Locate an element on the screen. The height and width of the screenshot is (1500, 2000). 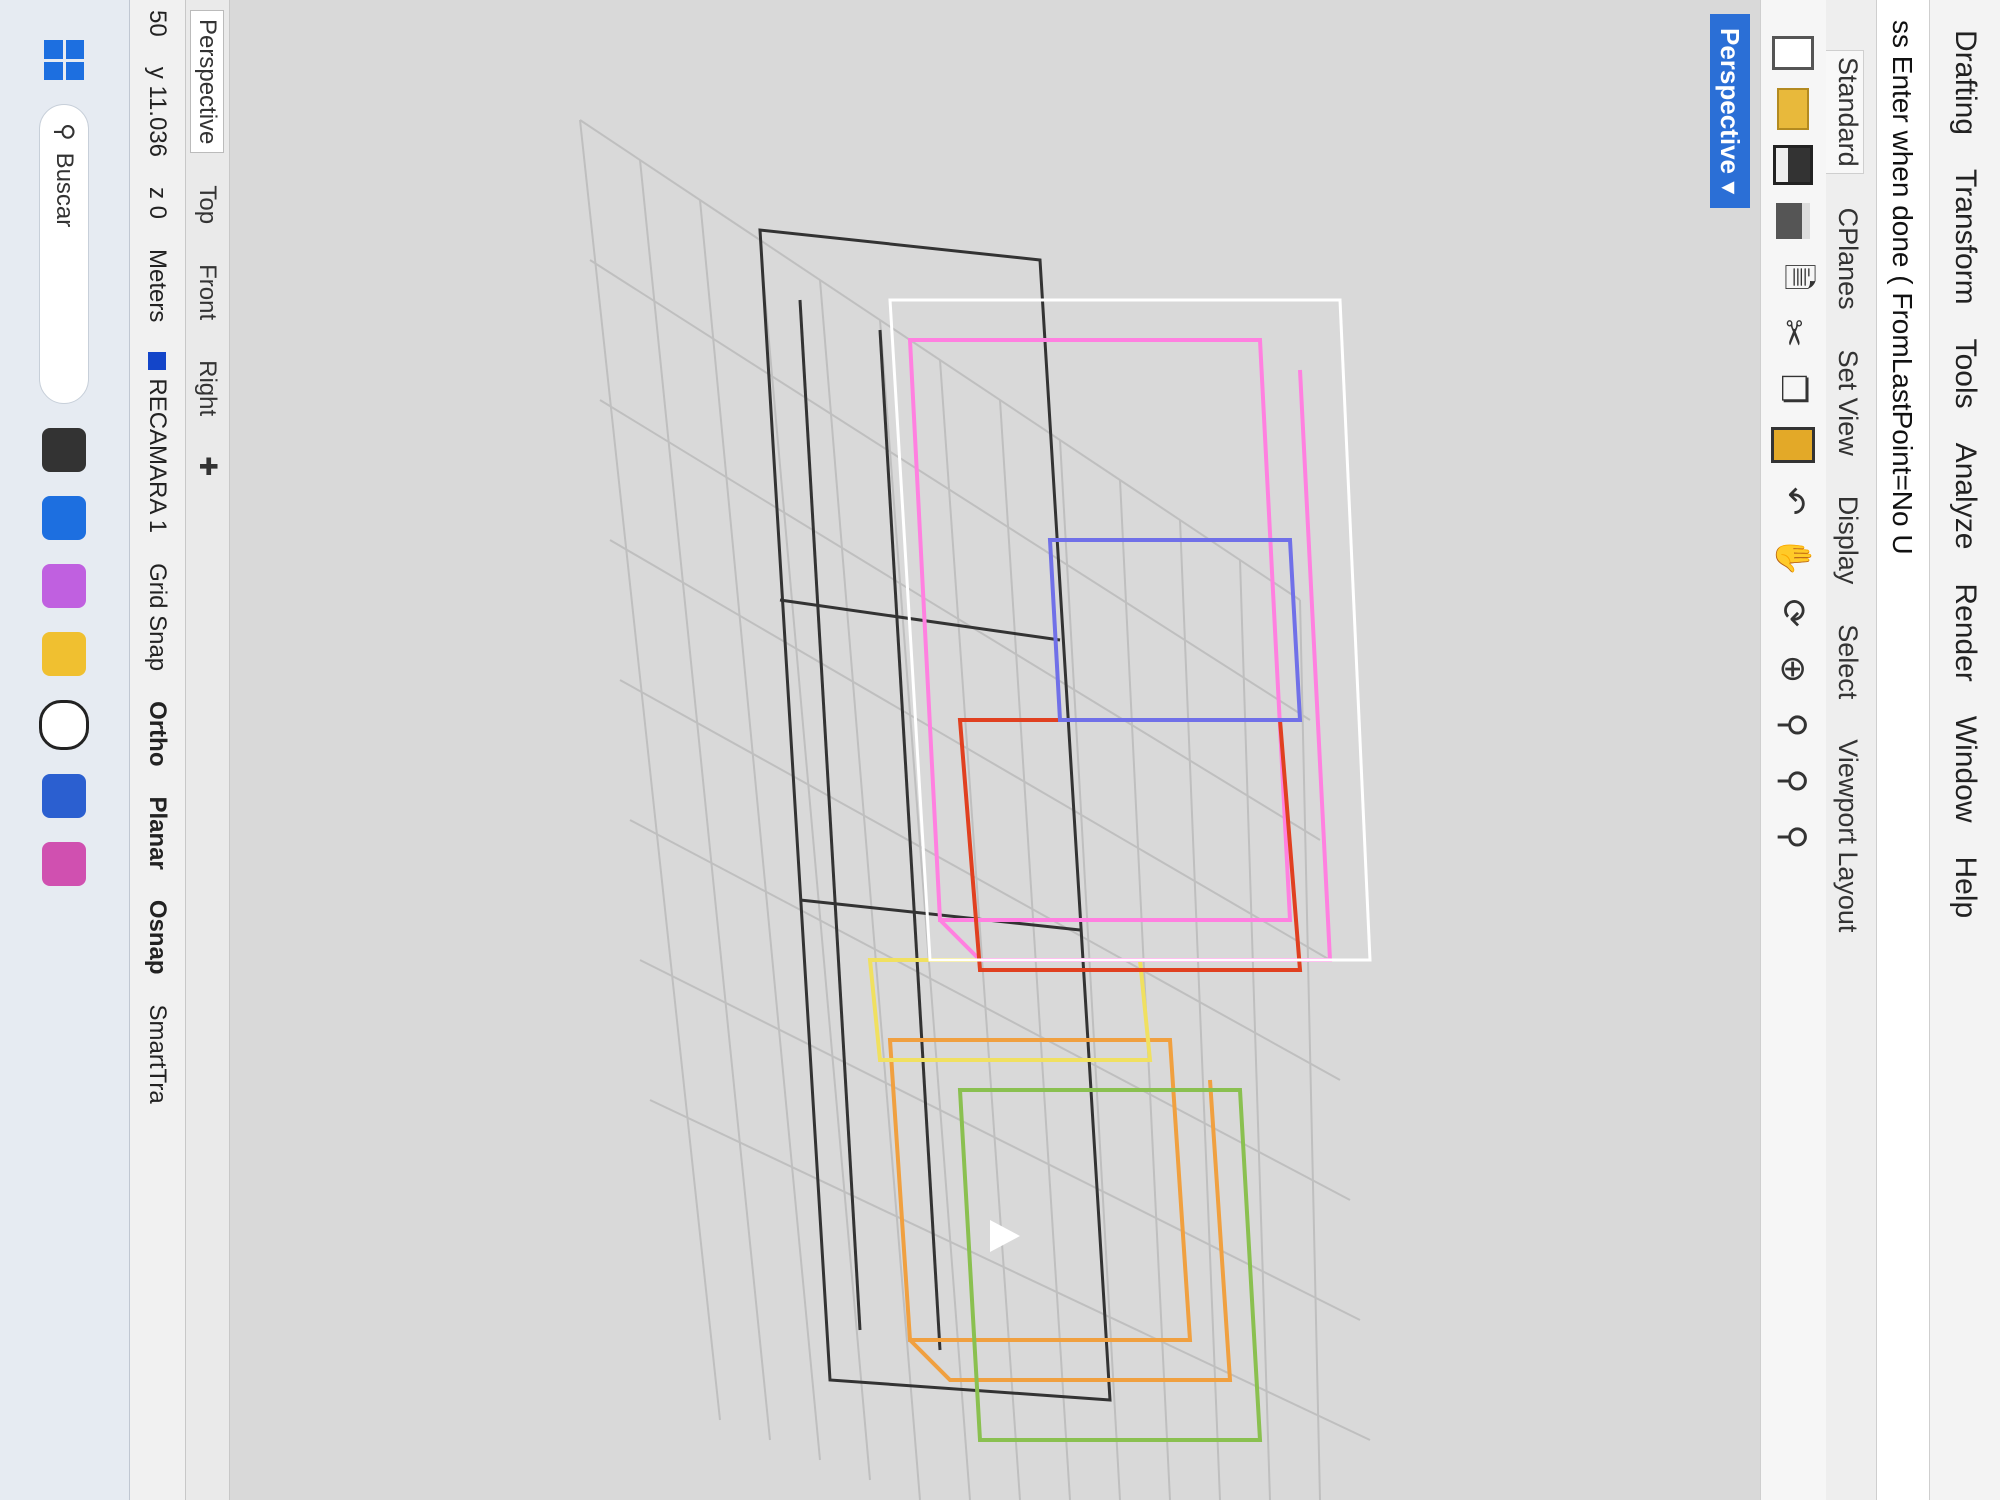
planar-toggle: Planar is located at coordinates (158, 832).